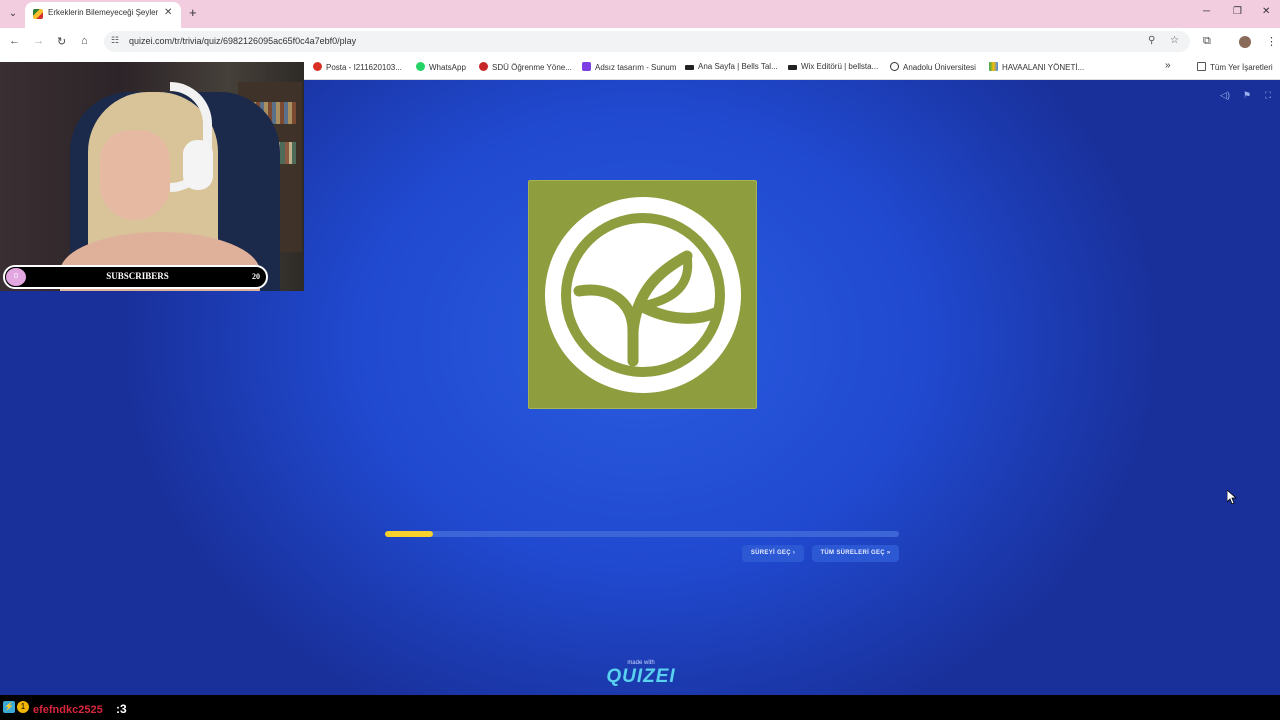 The image size is (1280, 720). What do you see at coordinates (1151, 40) in the screenshot?
I see `zoom-icon: ⚲` at bounding box center [1151, 40].